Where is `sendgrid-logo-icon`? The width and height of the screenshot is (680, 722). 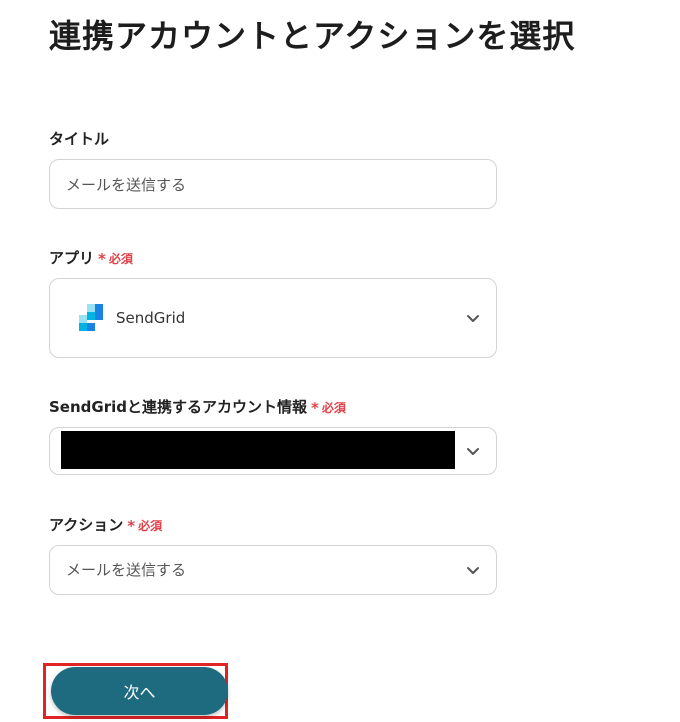 sendgrid-logo-icon is located at coordinates (91, 317).